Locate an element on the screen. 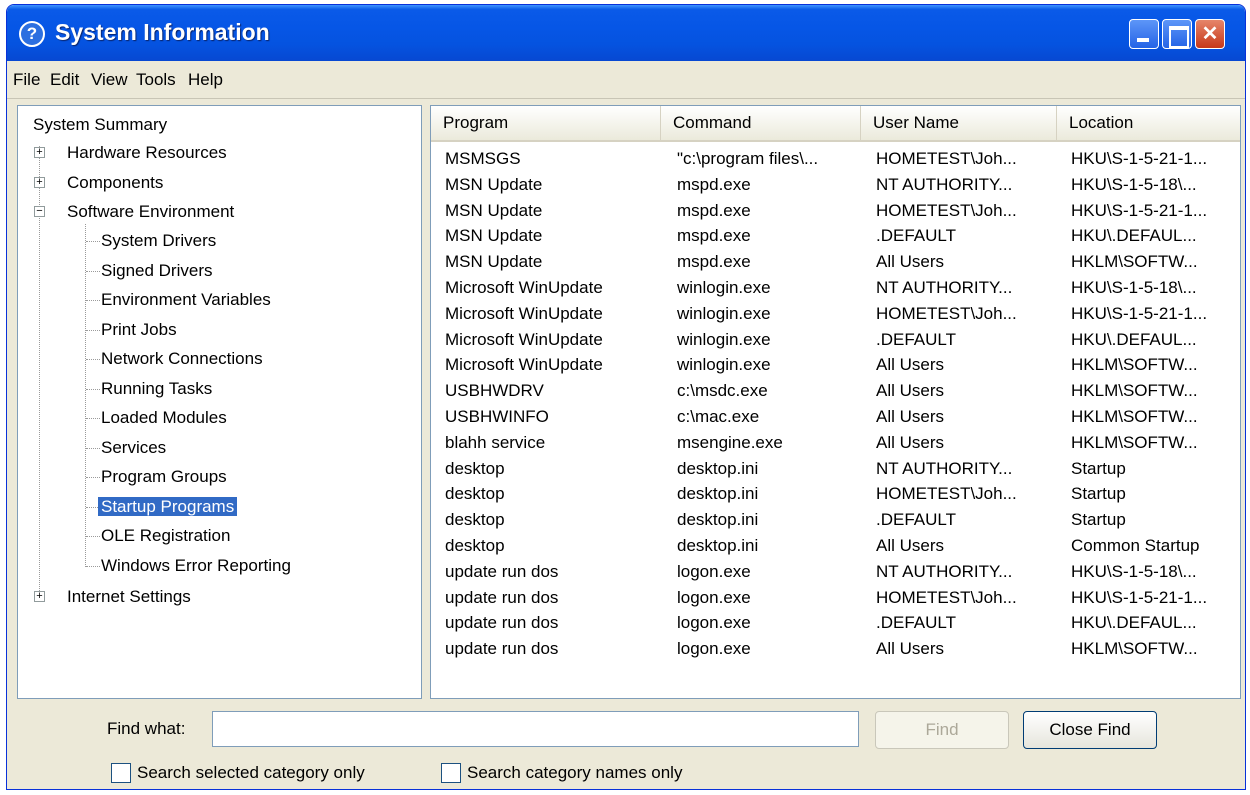 The image size is (1250, 795). tree-item-print-jobs: Print Jobs is located at coordinates (139, 330).